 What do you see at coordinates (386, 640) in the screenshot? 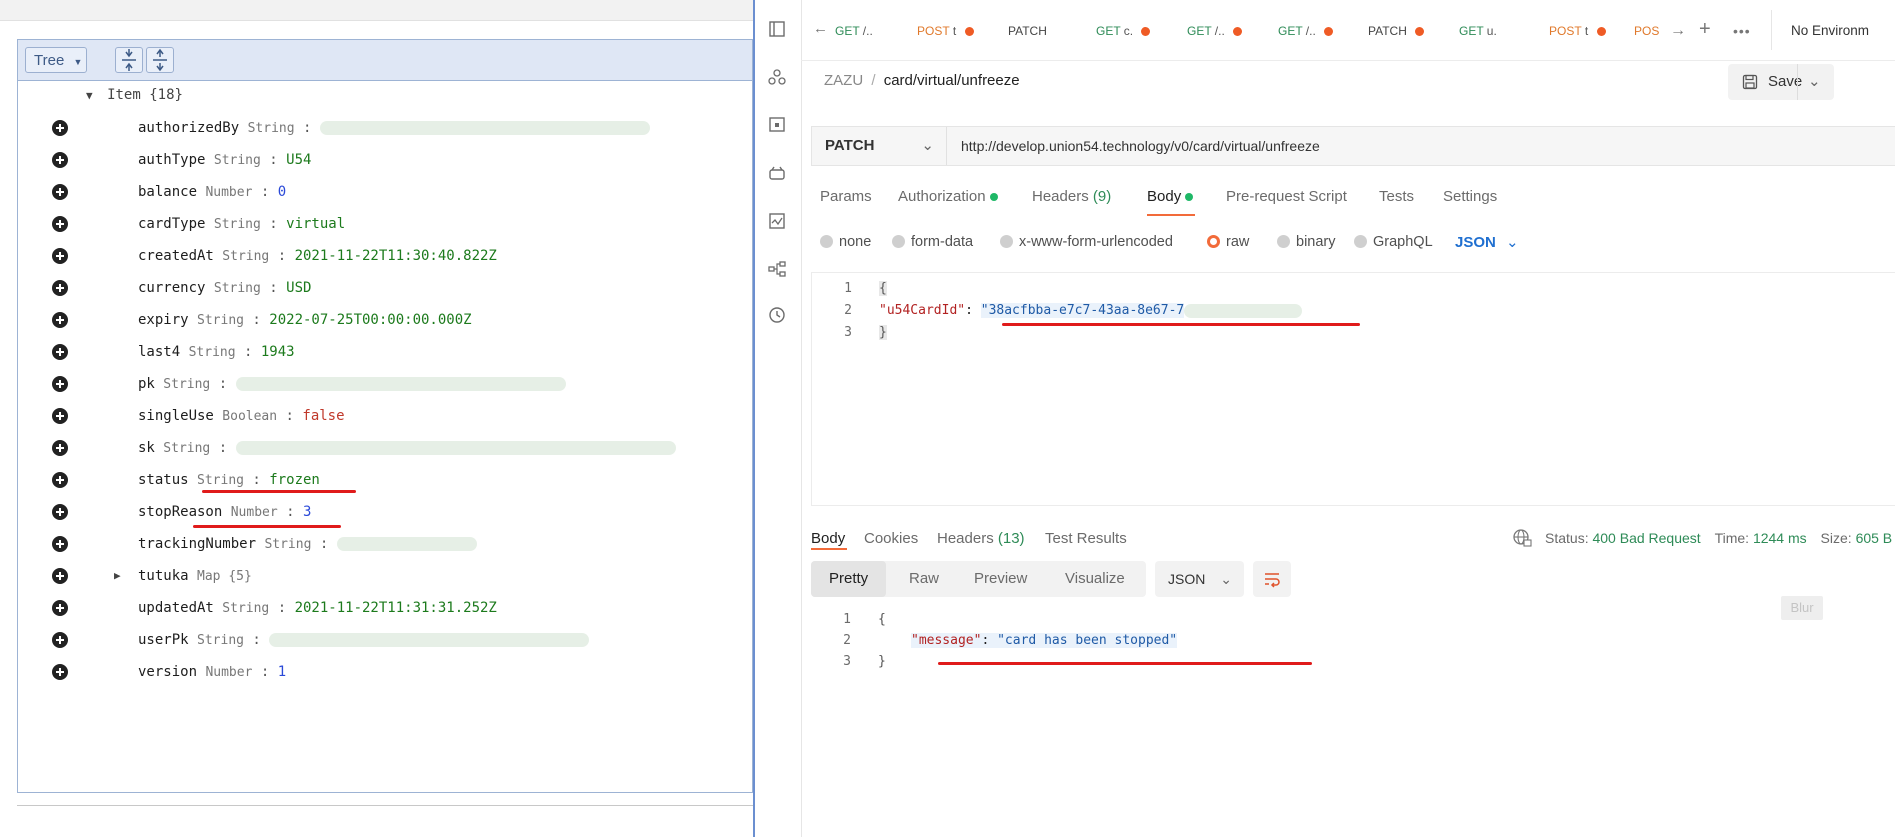
I see `tree-row: userPk String :` at bounding box center [386, 640].